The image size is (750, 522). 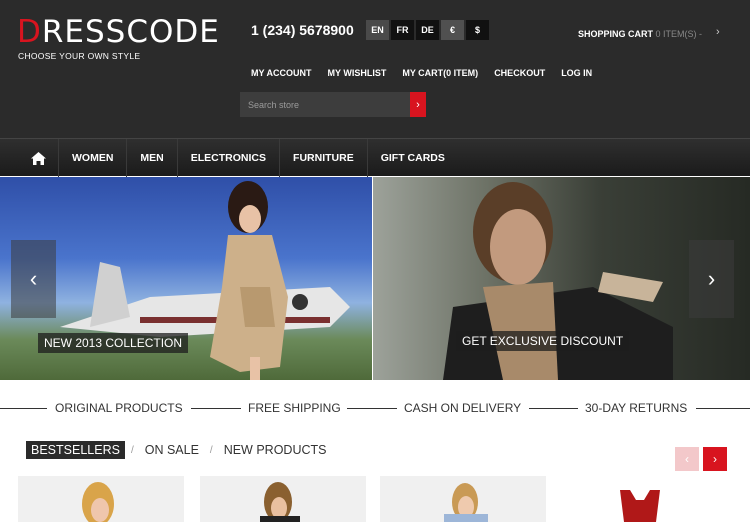 What do you see at coordinates (636, 408) in the screenshot?
I see `feature-30-day-returns: 30-DAY RETURNS` at bounding box center [636, 408].